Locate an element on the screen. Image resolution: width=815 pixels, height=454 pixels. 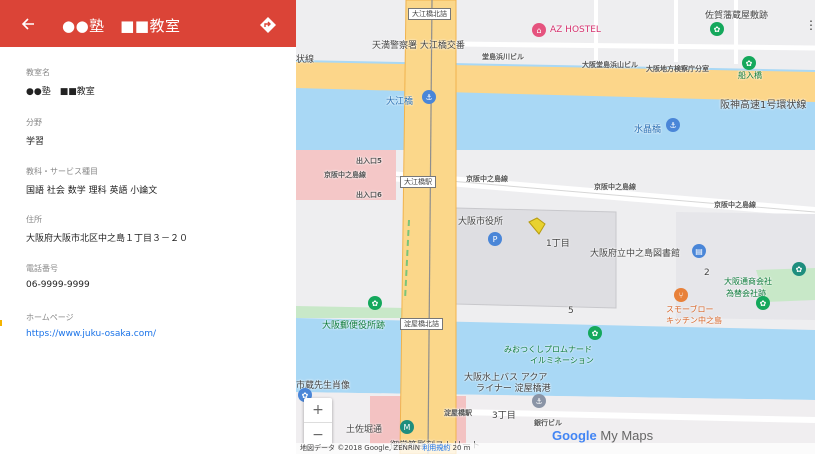
metro-icon: M is located at coordinates (407, 427).